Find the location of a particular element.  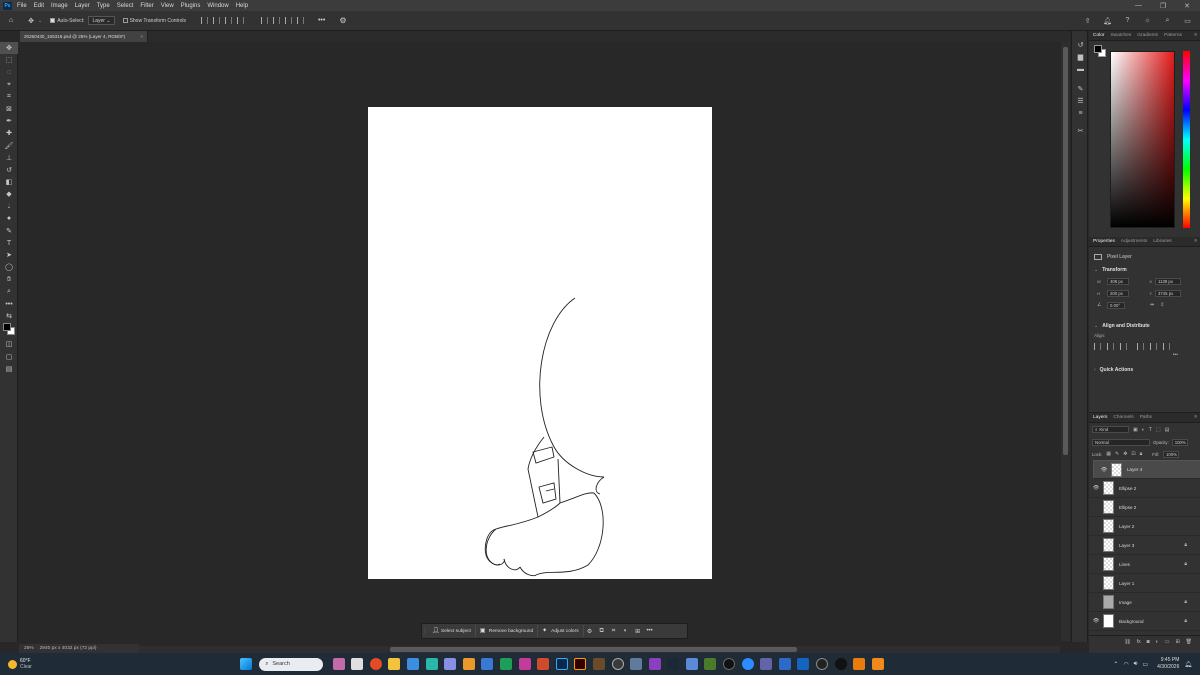

tools-icon: ✂ is located at coordinates (1080, 131).